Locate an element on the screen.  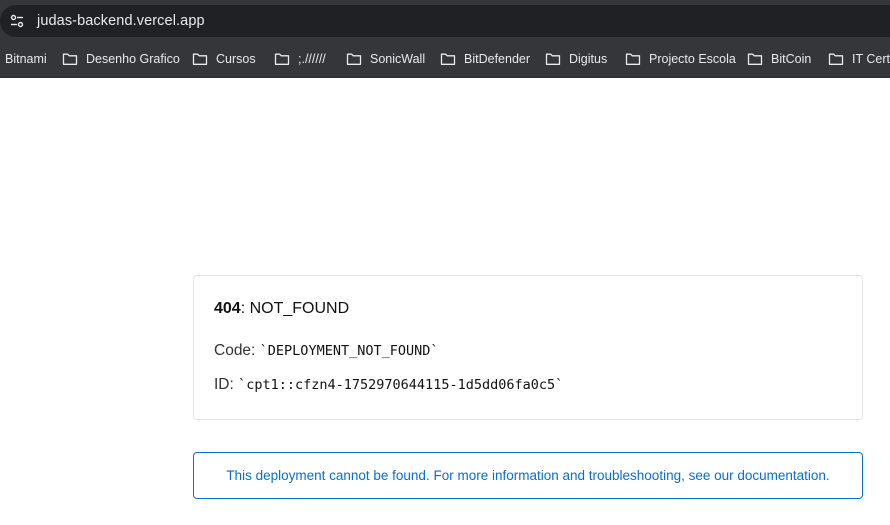
error-title: 404: NOT_FOUND is located at coordinates (281, 309).